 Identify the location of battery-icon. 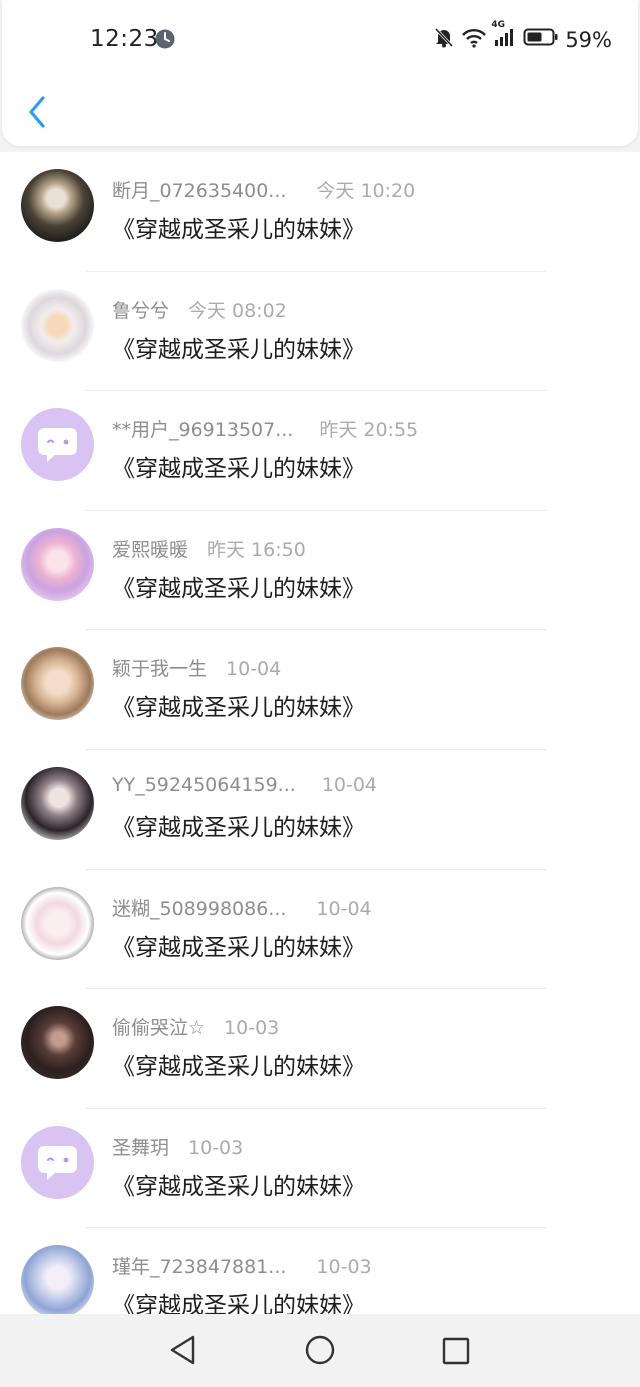
(541, 39).